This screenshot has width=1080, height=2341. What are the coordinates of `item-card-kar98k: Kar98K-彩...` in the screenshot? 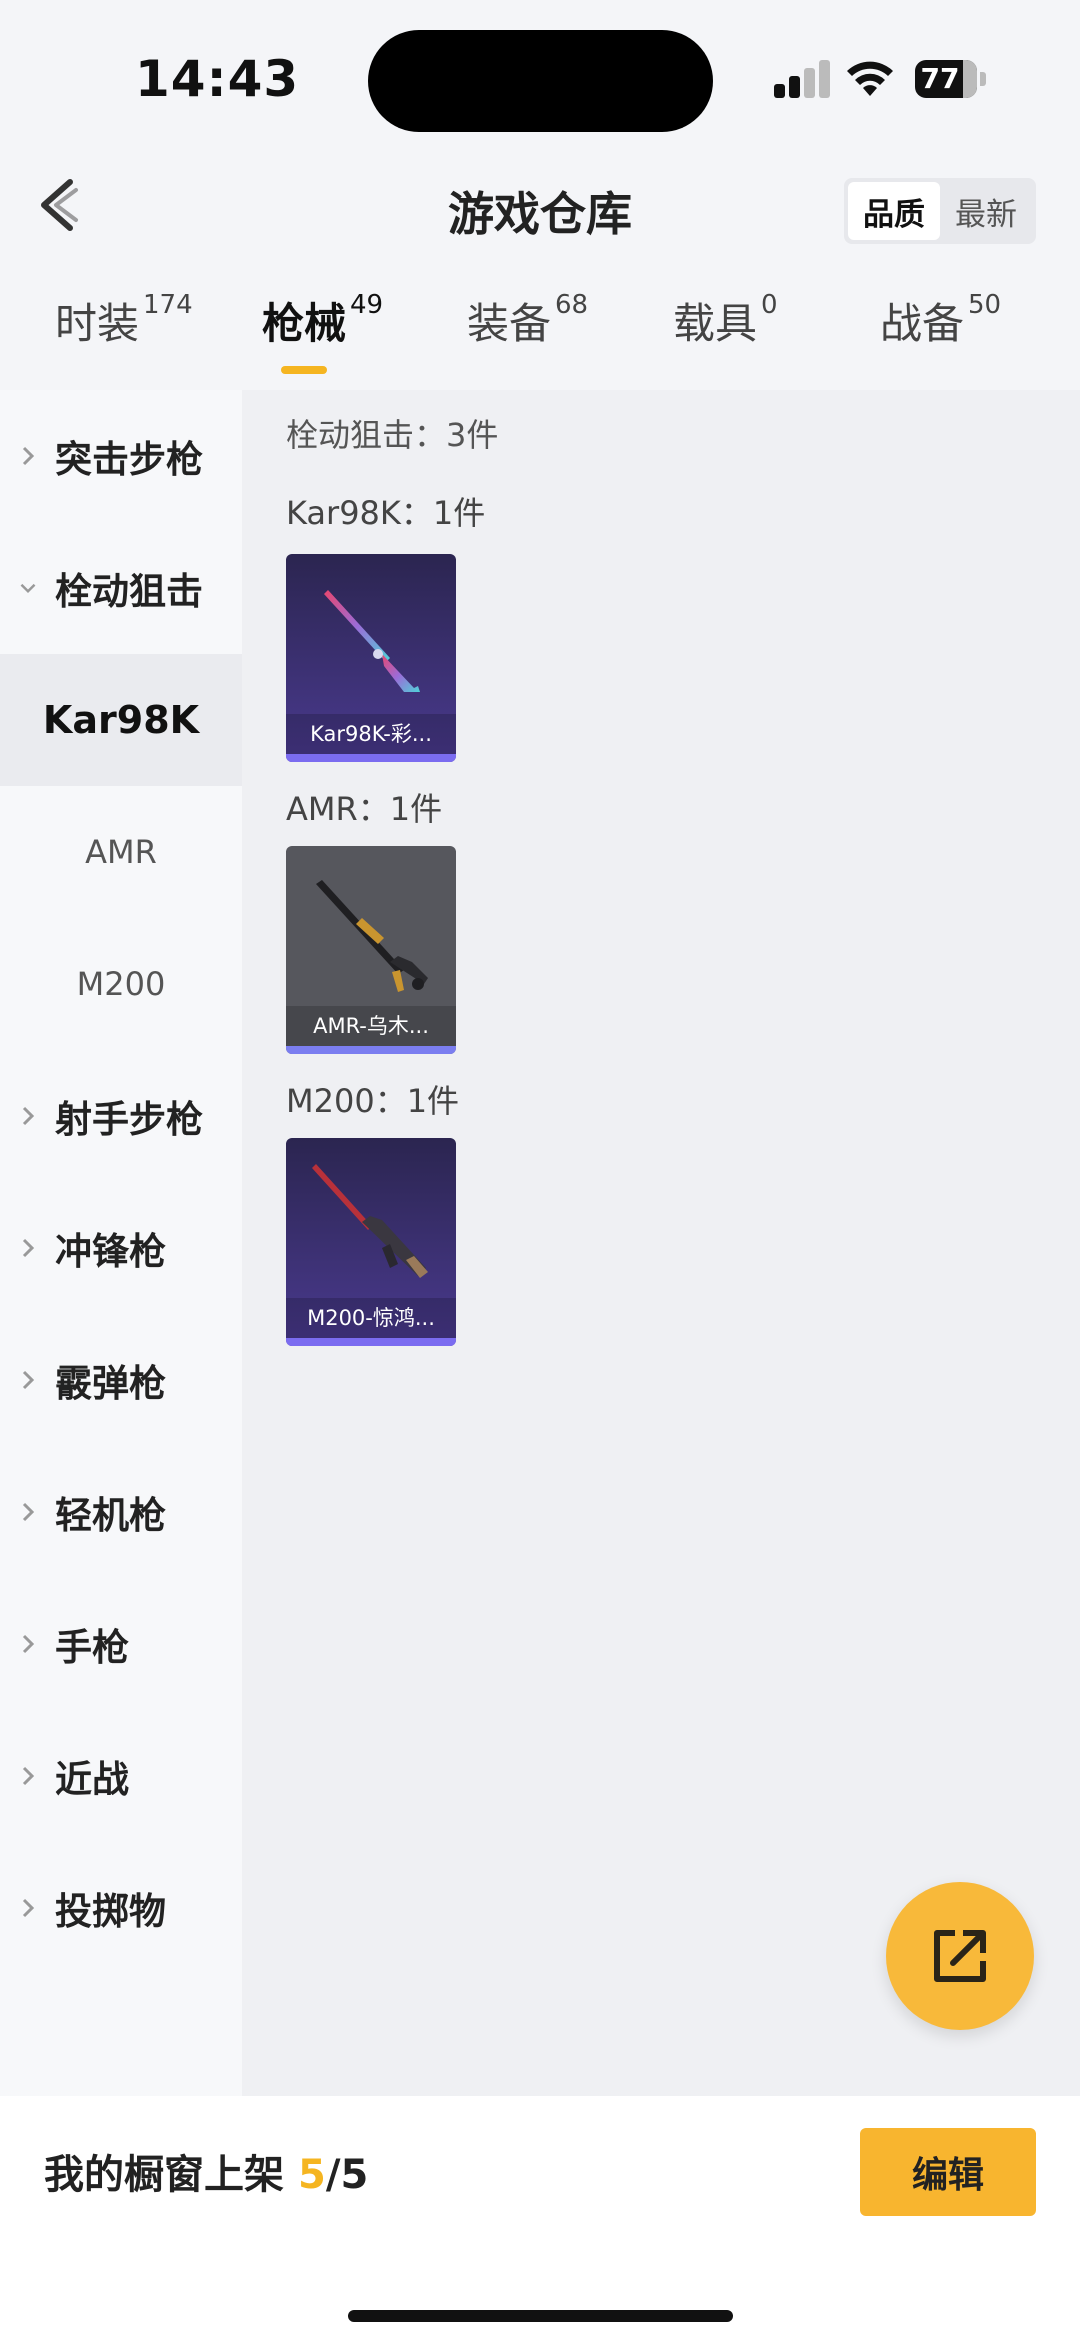 It's located at (371, 658).